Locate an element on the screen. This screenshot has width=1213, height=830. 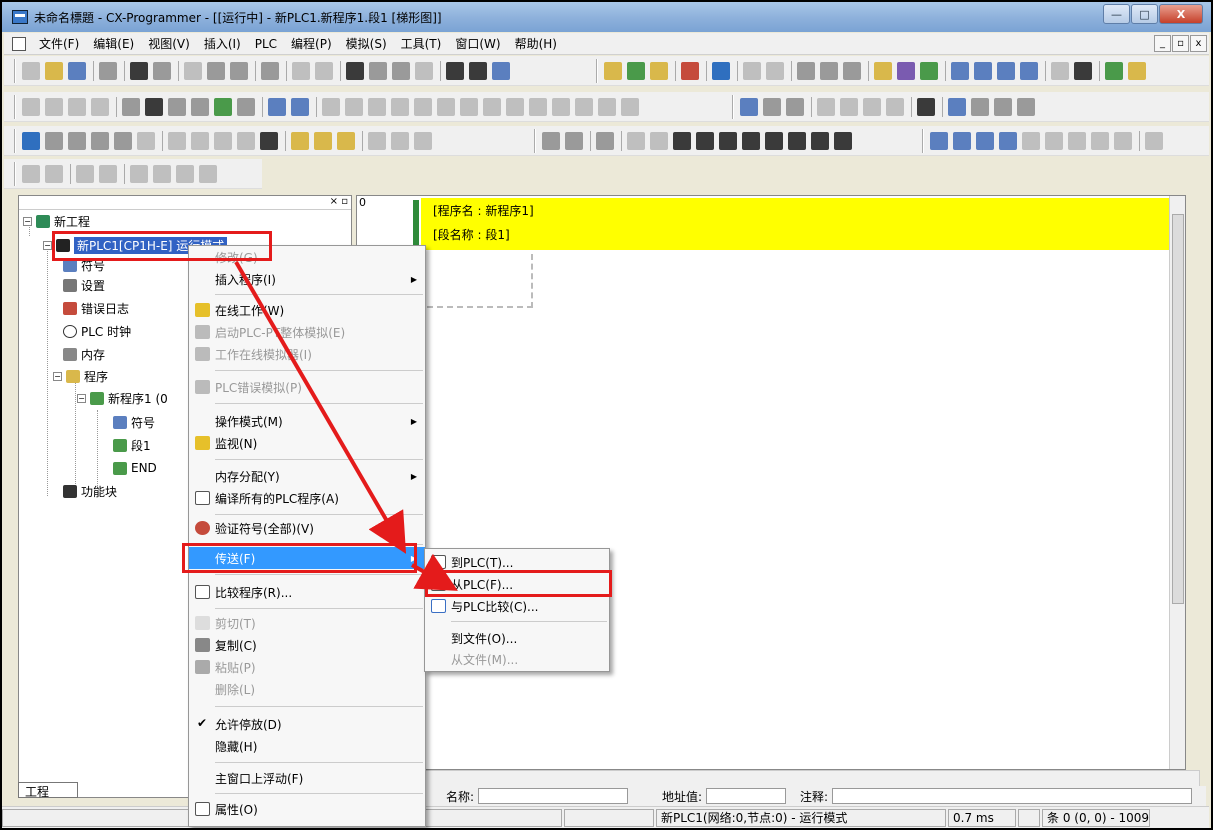
annotation-arrows is located at coordinates (346, 425).